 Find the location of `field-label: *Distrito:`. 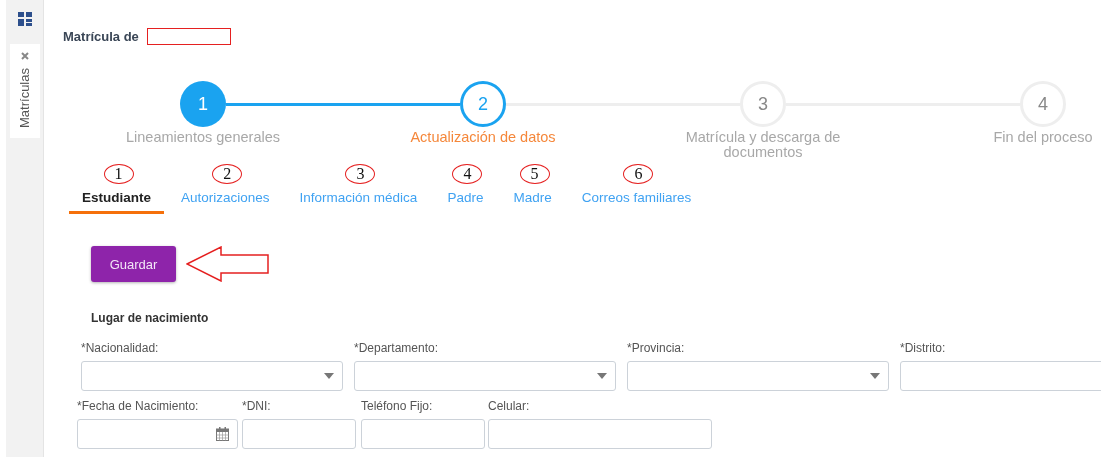

field-label: *Distrito: is located at coordinates (923, 348).